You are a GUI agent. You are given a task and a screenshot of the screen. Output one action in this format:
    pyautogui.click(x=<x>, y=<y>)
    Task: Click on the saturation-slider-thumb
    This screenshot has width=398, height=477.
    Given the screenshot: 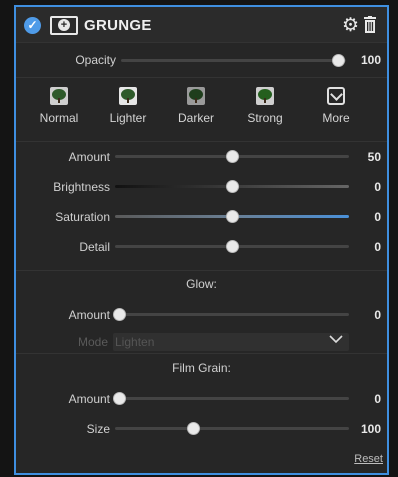 What is the action you would take?
    pyautogui.click(x=232, y=216)
    